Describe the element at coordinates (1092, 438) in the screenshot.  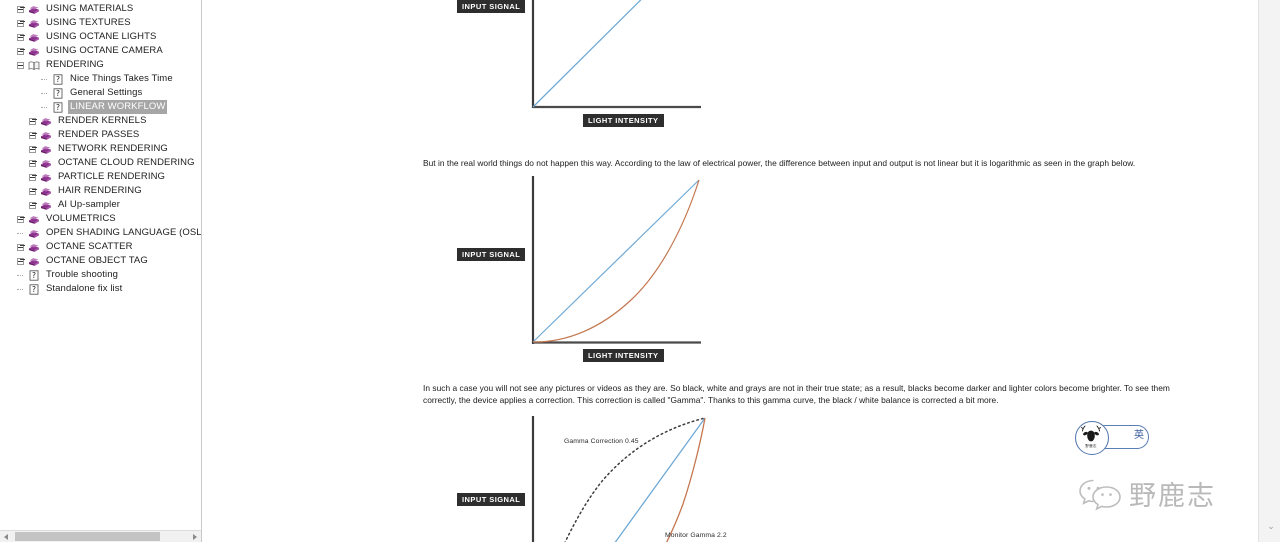
I see `deer-head-icon` at that location.